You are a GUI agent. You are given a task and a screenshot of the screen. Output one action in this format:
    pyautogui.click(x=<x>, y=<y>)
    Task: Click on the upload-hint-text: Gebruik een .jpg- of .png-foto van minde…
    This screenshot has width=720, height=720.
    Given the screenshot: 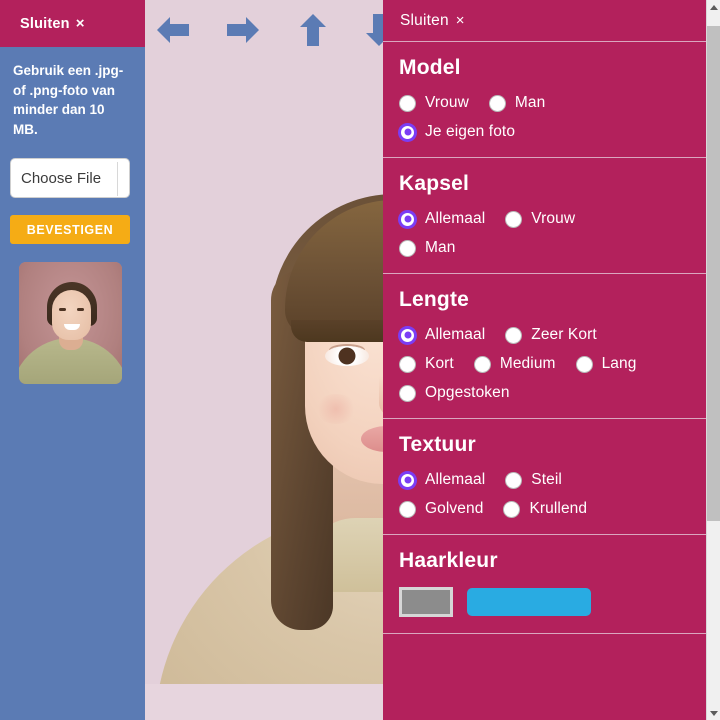 What is the action you would take?
    pyautogui.click(x=68, y=100)
    